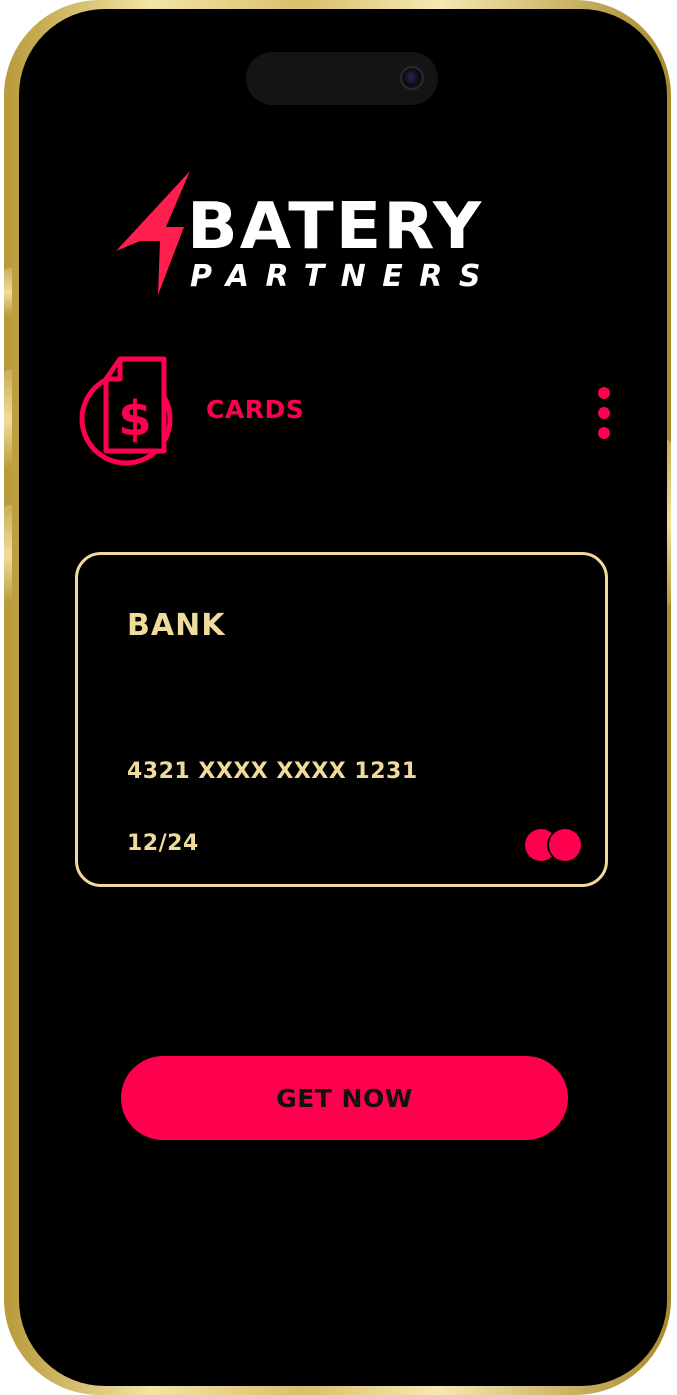 The image size is (677, 1395). I want to click on section-title: CARDS, so click(255, 409).